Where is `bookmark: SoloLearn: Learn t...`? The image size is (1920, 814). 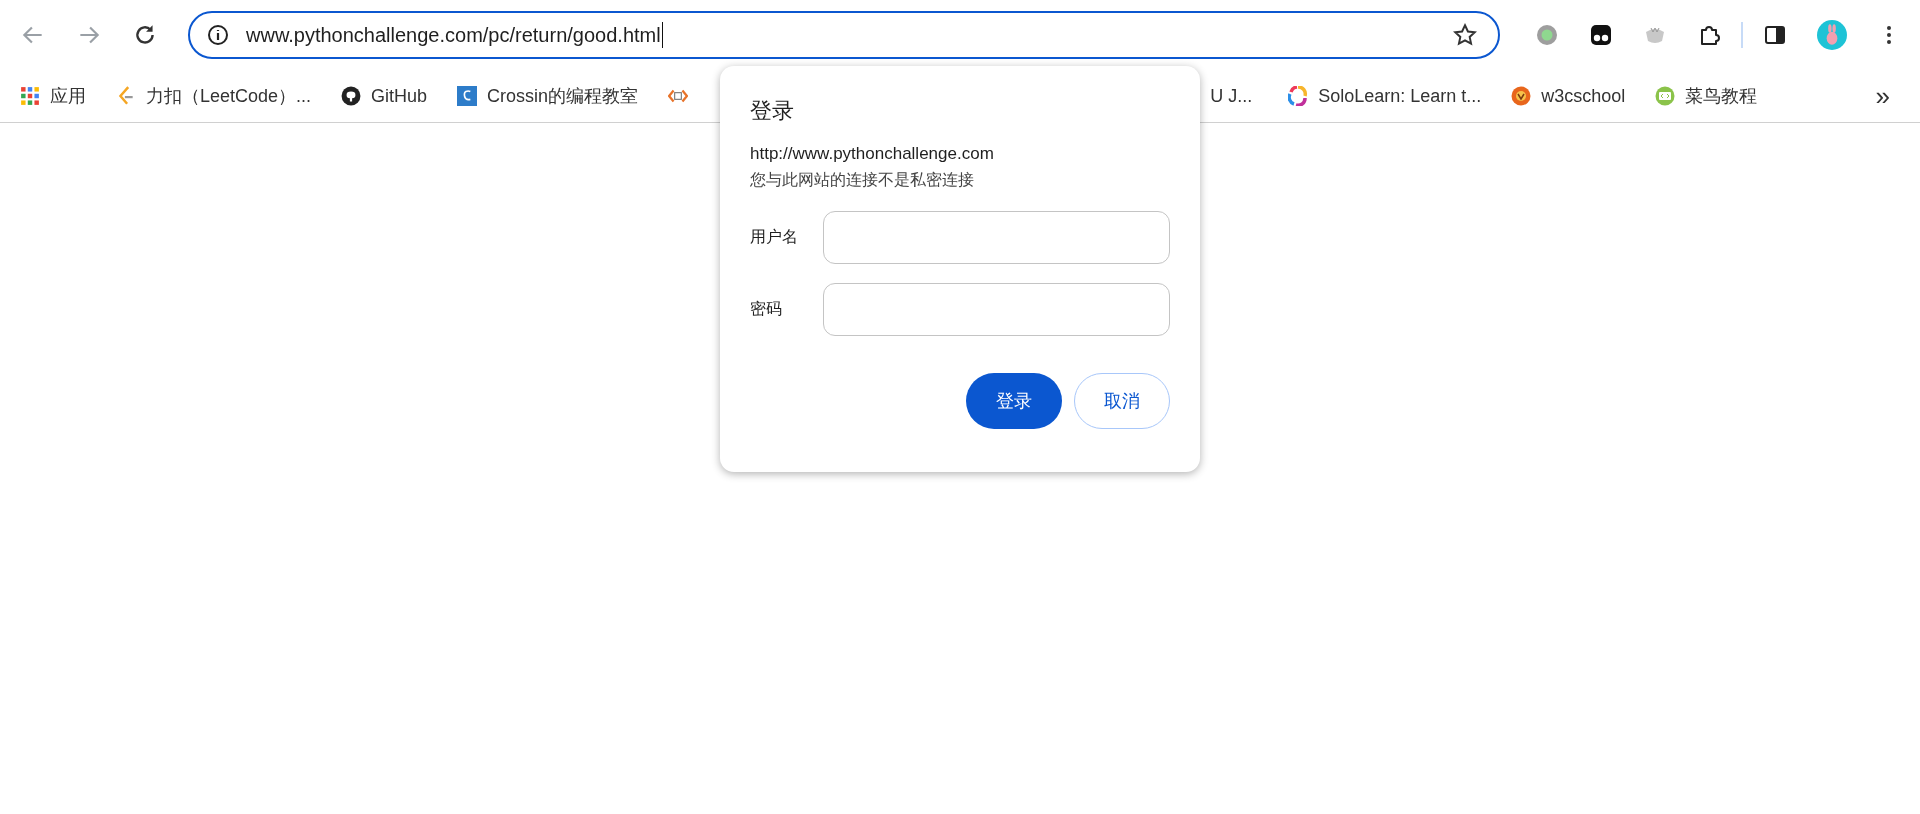 bookmark: SoloLearn: Learn t... is located at coordinates (1385, 96).